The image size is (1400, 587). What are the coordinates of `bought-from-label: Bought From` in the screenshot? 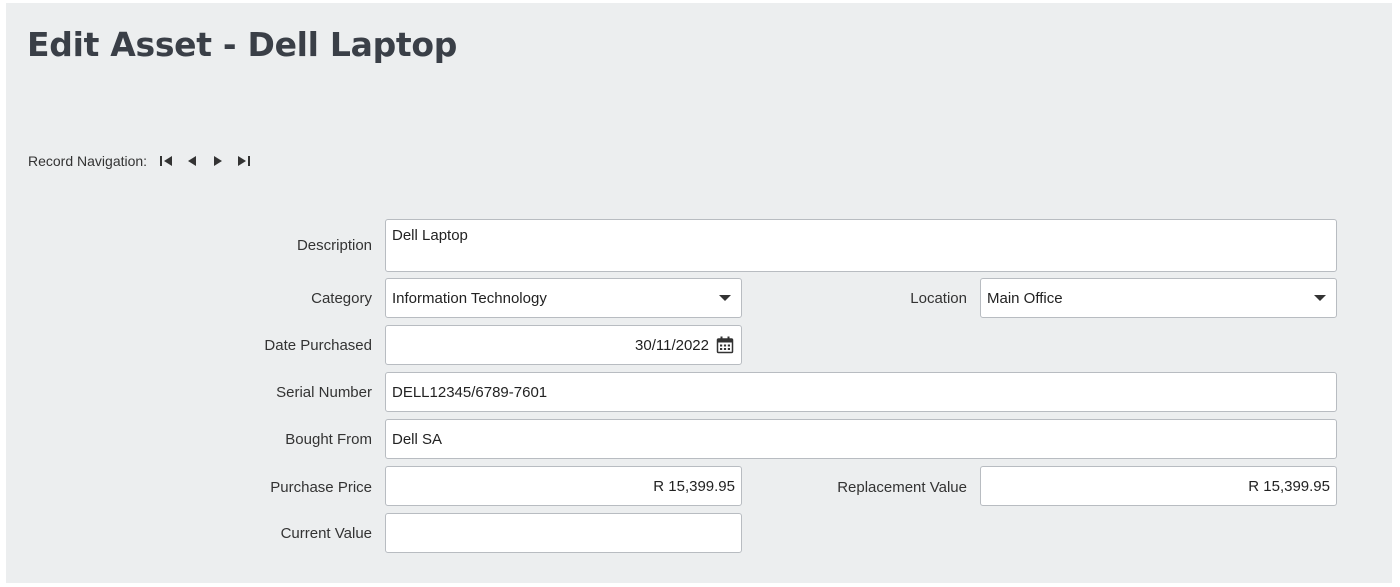 It's located at (328, 439).